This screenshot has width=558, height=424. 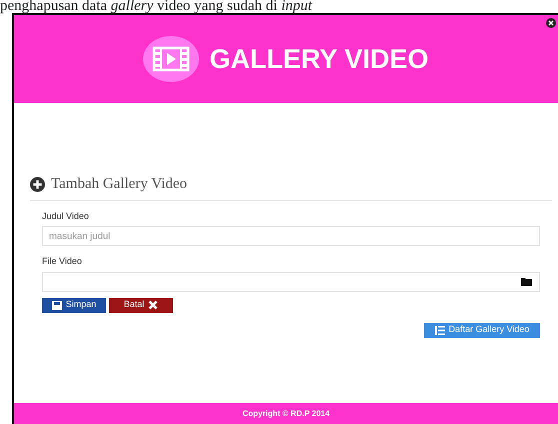 What do you see at coordinates (57, 305) in the screenshot?
I see `save-icon` at bounding box center [57, 305].